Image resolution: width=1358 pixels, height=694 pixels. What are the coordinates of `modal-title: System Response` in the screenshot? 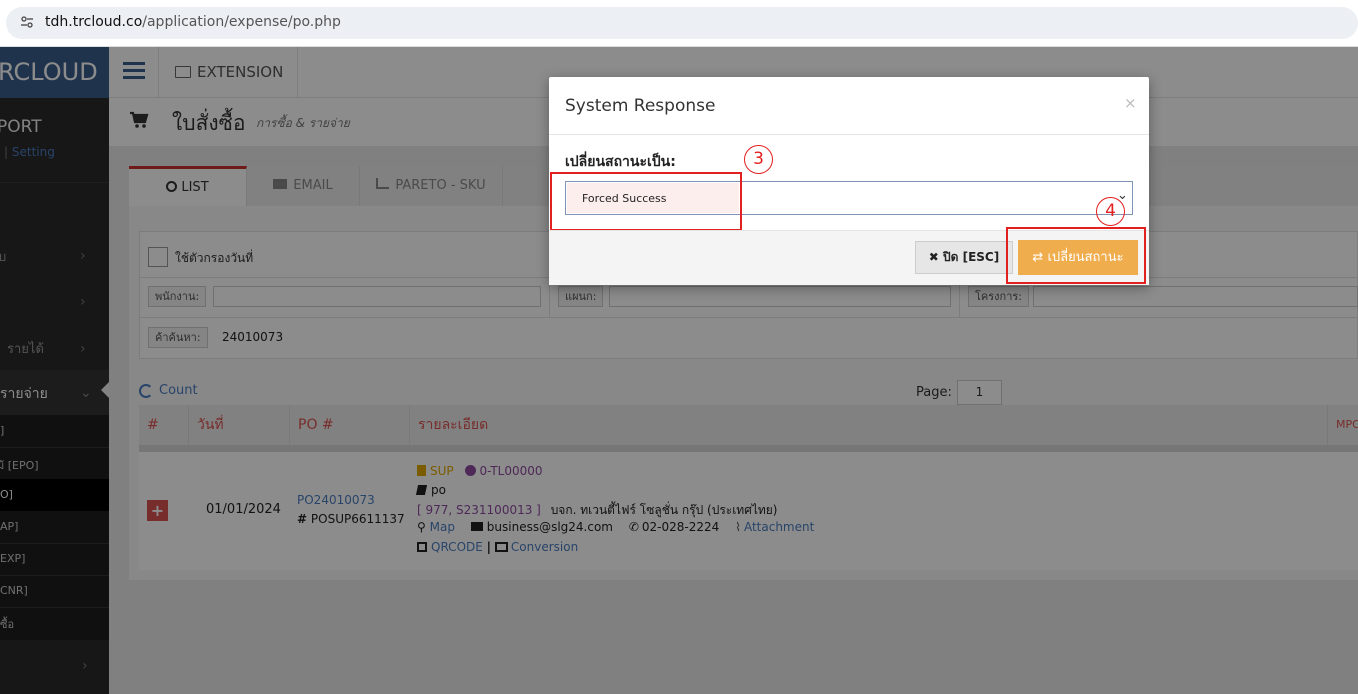 It's located at (640, 106).